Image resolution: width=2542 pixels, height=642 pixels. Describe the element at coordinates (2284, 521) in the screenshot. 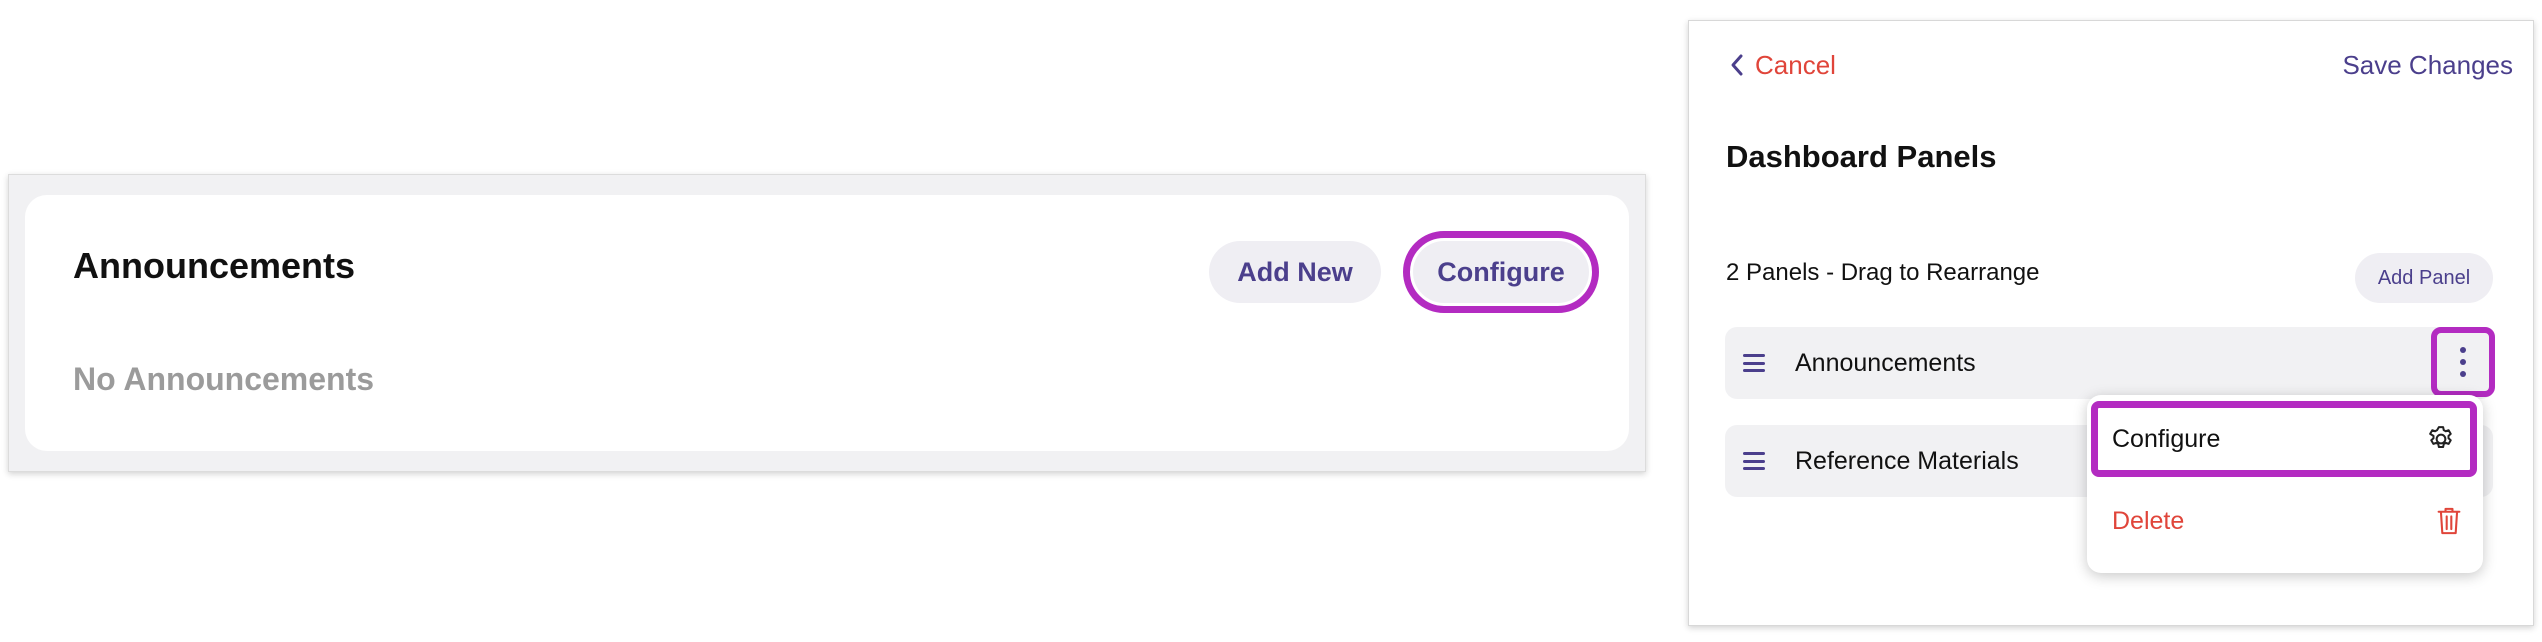

I see `menu-item-delete: Delete` at that location.